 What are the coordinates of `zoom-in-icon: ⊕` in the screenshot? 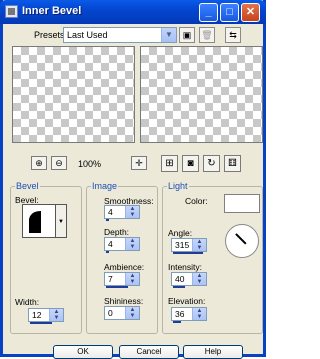 It's located at (39, 163).